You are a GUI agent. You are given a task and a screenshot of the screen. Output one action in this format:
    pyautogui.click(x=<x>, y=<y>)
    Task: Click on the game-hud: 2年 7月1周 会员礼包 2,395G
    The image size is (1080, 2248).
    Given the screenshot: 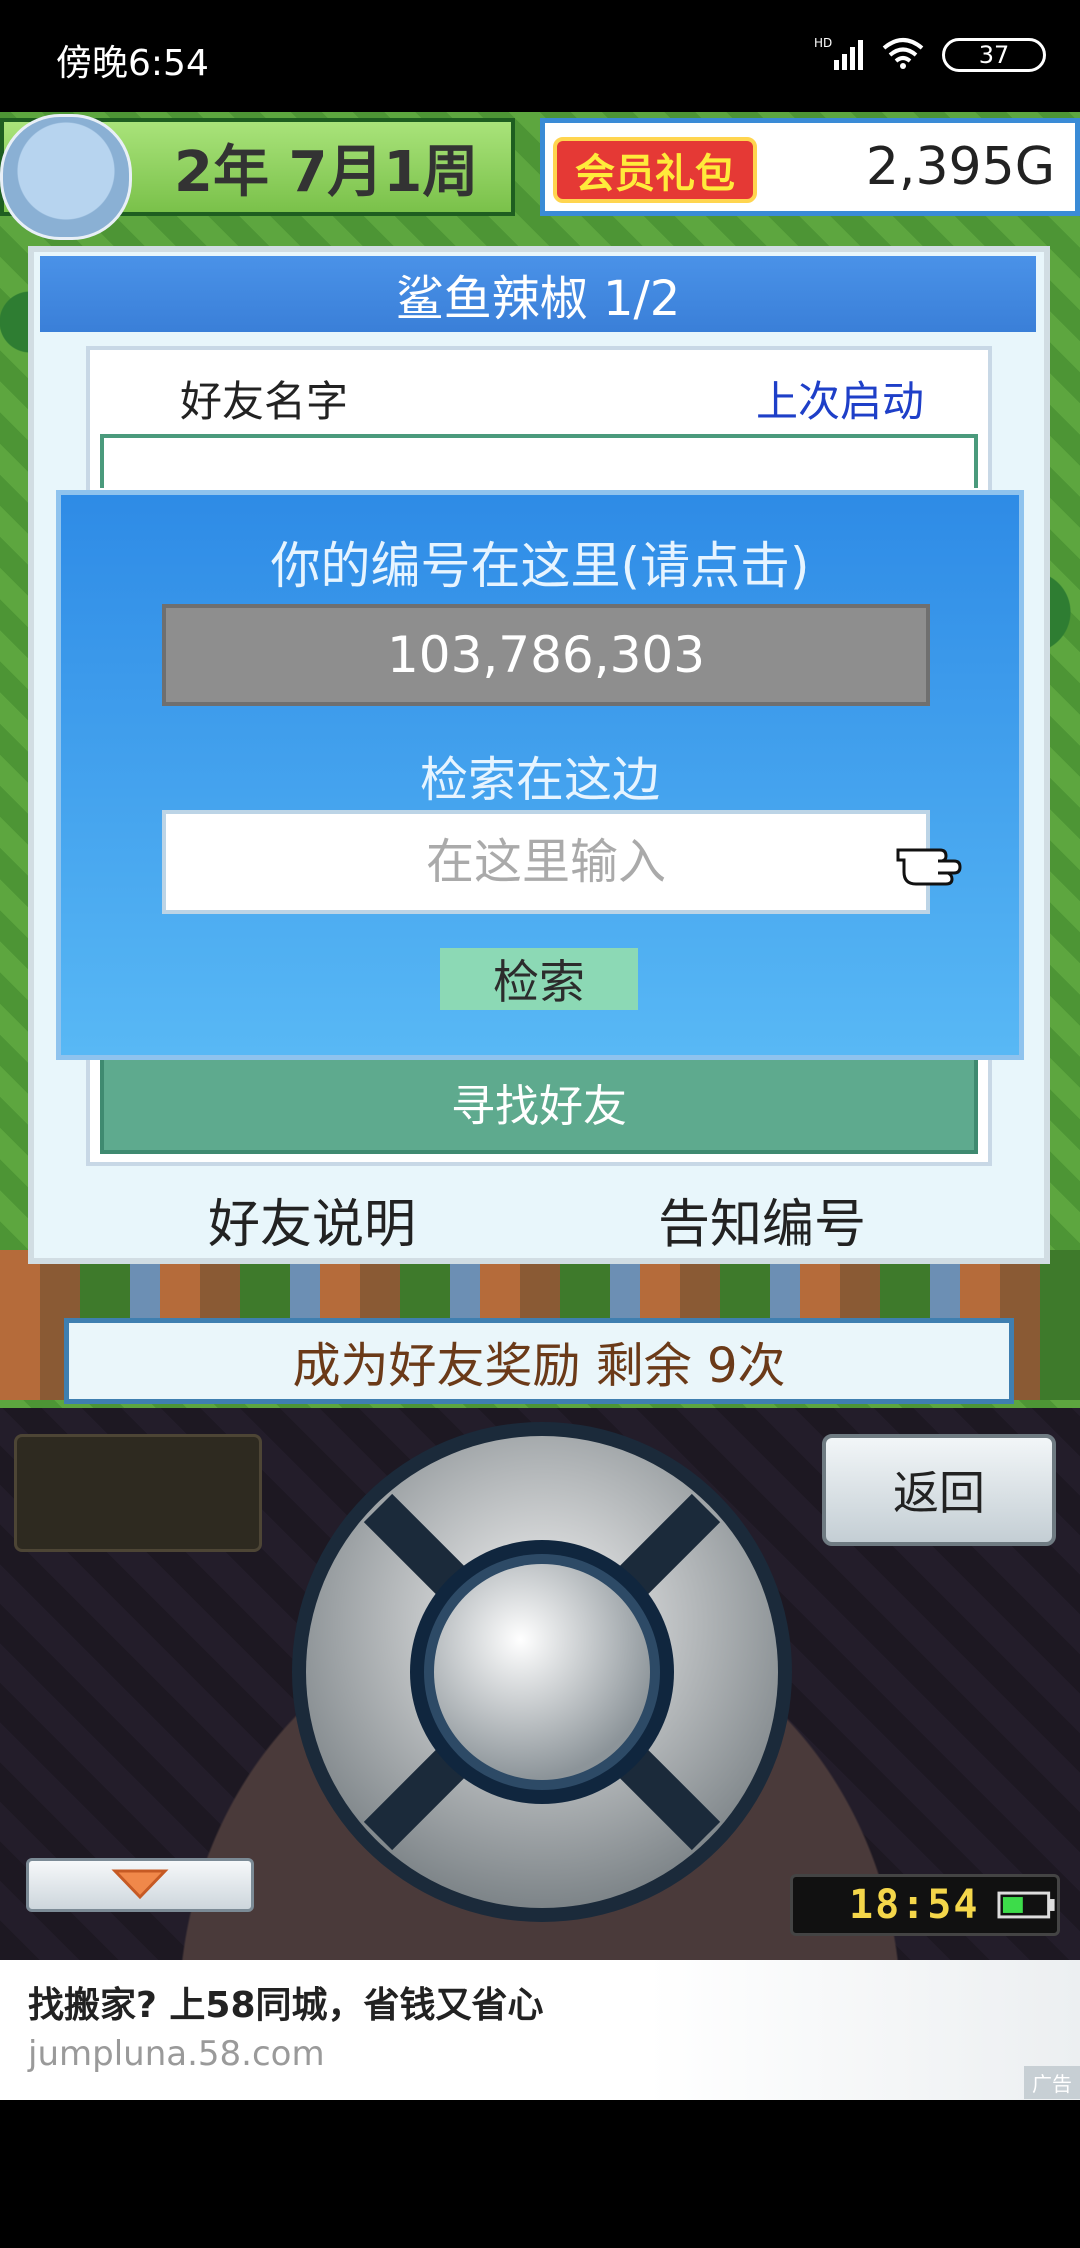 What is the action you would take?
    pyautogui.click(x=540, y=167)
    